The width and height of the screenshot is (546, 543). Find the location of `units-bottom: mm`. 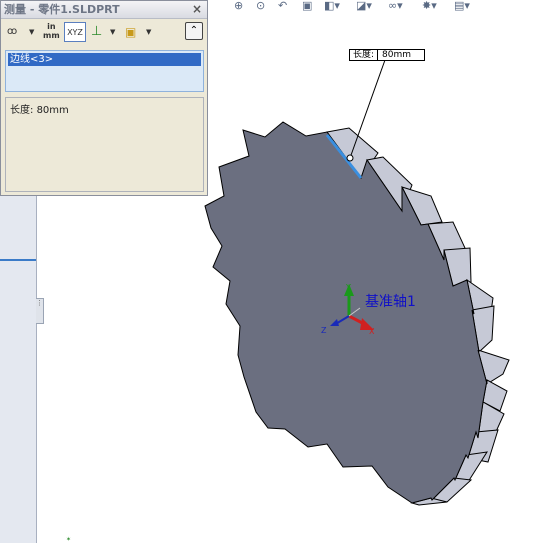

units-bottom: mm is located at coordinates (51, 35).